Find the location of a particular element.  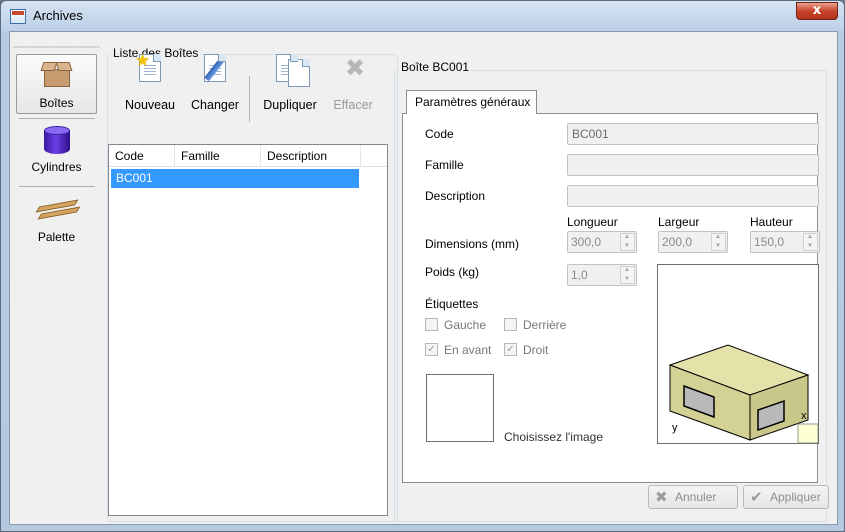

code-label: Code is located at coordinates (439, 134).